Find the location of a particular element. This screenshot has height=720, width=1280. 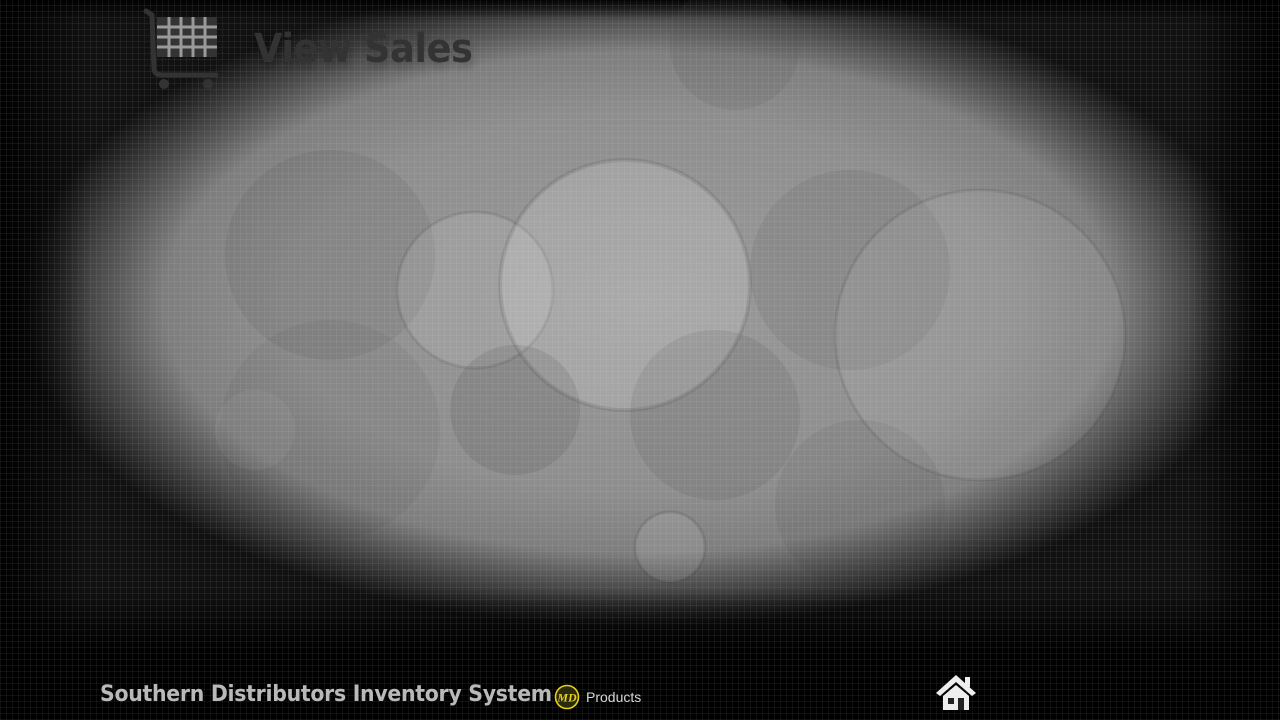

page-title: View Sales is located at coordinates (363, 49).